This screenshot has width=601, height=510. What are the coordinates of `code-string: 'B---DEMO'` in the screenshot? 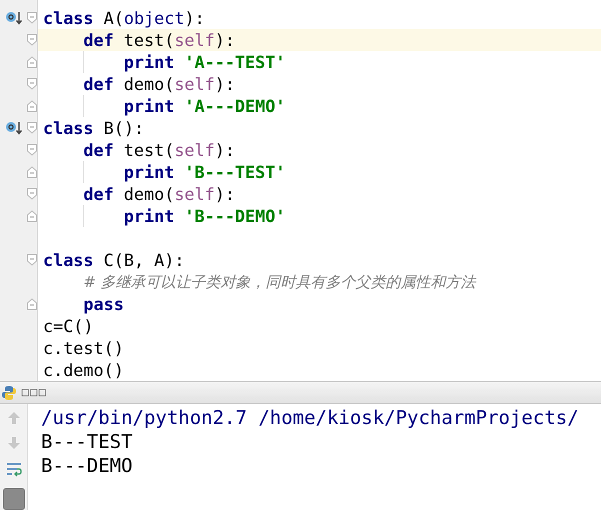 It's located at (234, 216).